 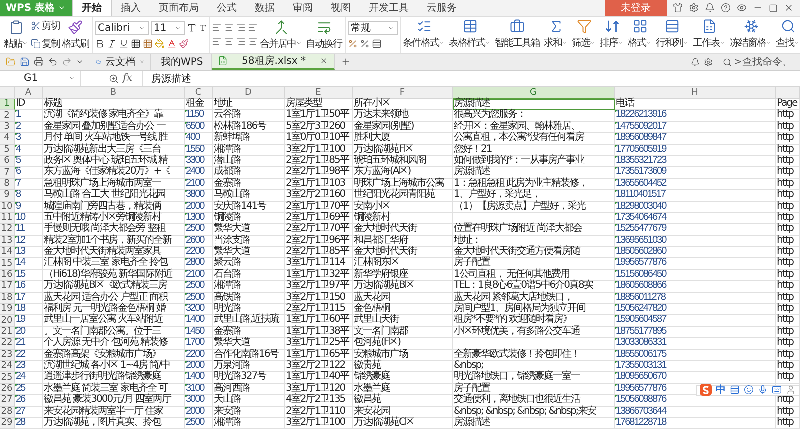 What do you see at coordinates (120, 62) in the screenshot?
I see `document-tab: 云文档` at bounding box center [120, 62].